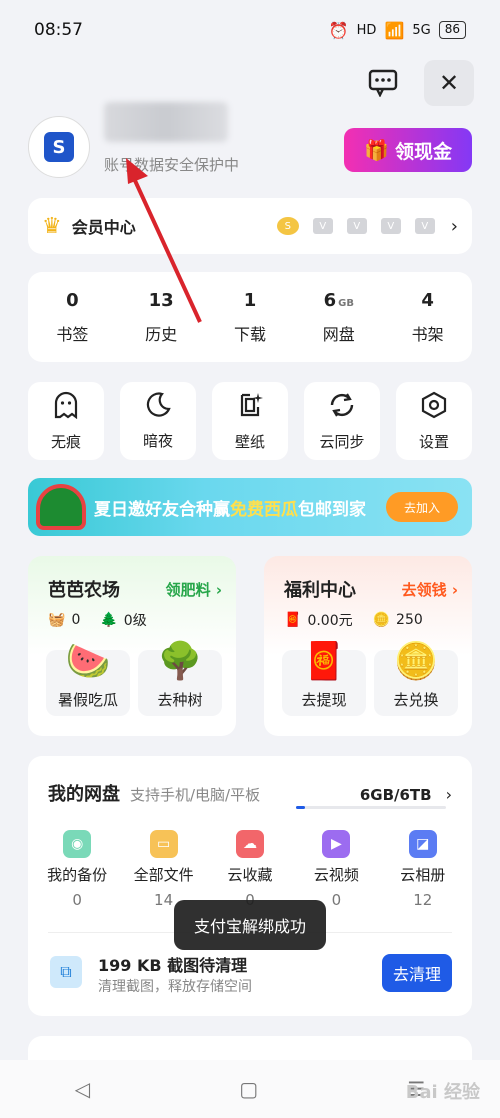  What do you see at coordinates (397, 30) in the screenshot?
I see `status-icons: ⏰ HD 📶 5G 86` at bounding box center [397, 30].